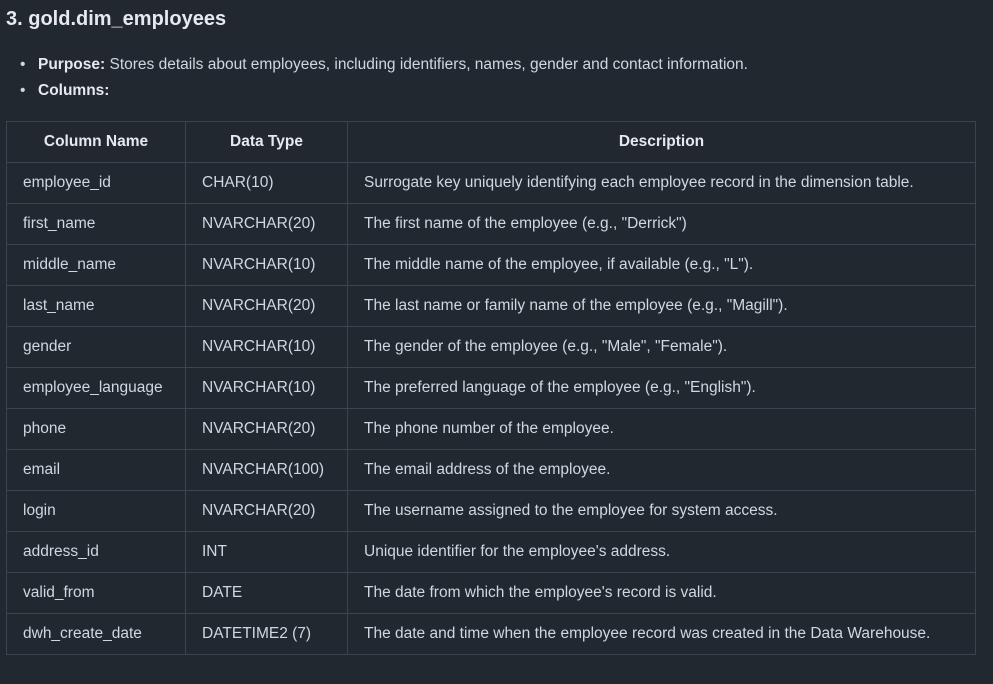 The height and width of the screenshot is (684, 993). What do you see at coordinates (96, 634) in the screenshot?
I see `cell-column-name: dwh_create_date` at bounding box center [96, 634].